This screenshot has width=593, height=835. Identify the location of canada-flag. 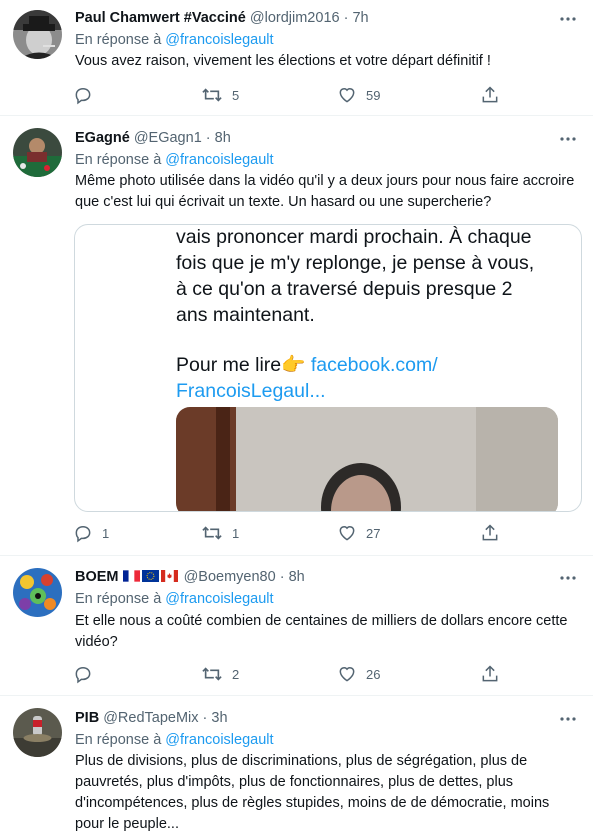
(169, 575).